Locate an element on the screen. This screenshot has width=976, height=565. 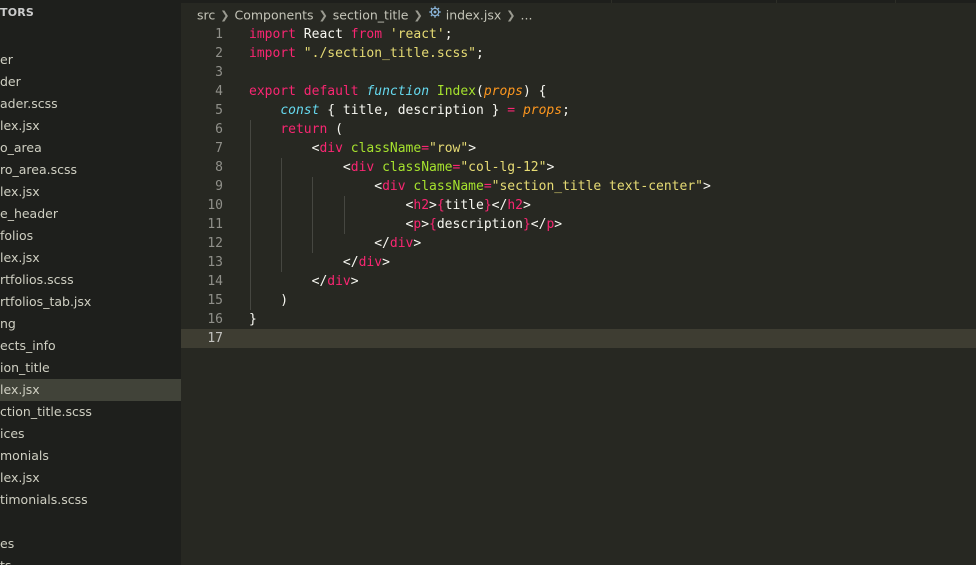
code-text: <h2>{title}</h2> is located at coordinates (390, 205).